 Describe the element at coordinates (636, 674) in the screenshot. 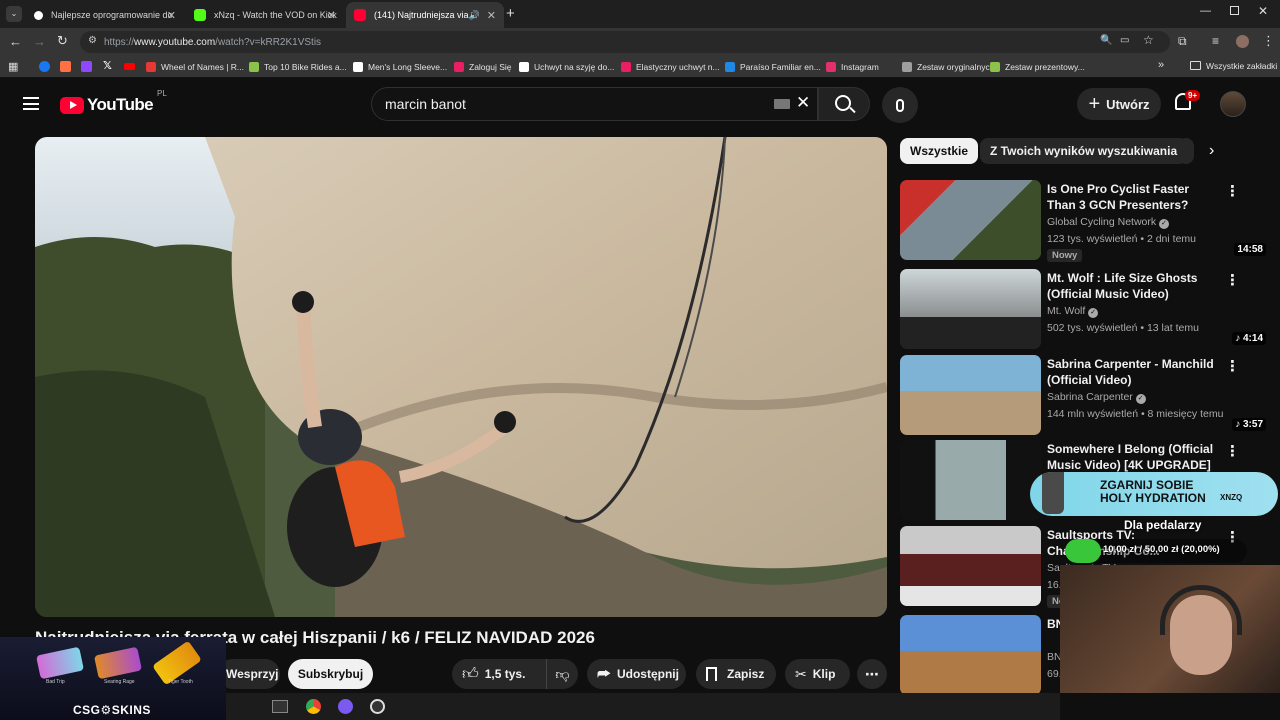

I see `share-button: ⮫ Udostępnij` at that location.